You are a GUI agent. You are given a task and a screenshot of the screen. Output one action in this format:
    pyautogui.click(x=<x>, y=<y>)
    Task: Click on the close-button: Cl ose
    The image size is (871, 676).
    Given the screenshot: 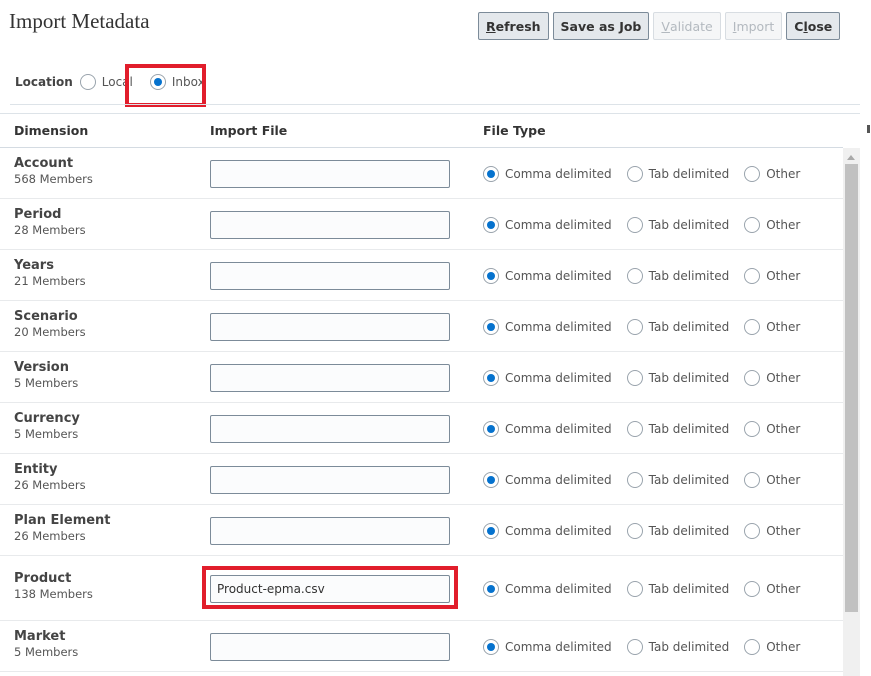 What is the action you would take?
    pyautogui.click(x=813, y=26)
    